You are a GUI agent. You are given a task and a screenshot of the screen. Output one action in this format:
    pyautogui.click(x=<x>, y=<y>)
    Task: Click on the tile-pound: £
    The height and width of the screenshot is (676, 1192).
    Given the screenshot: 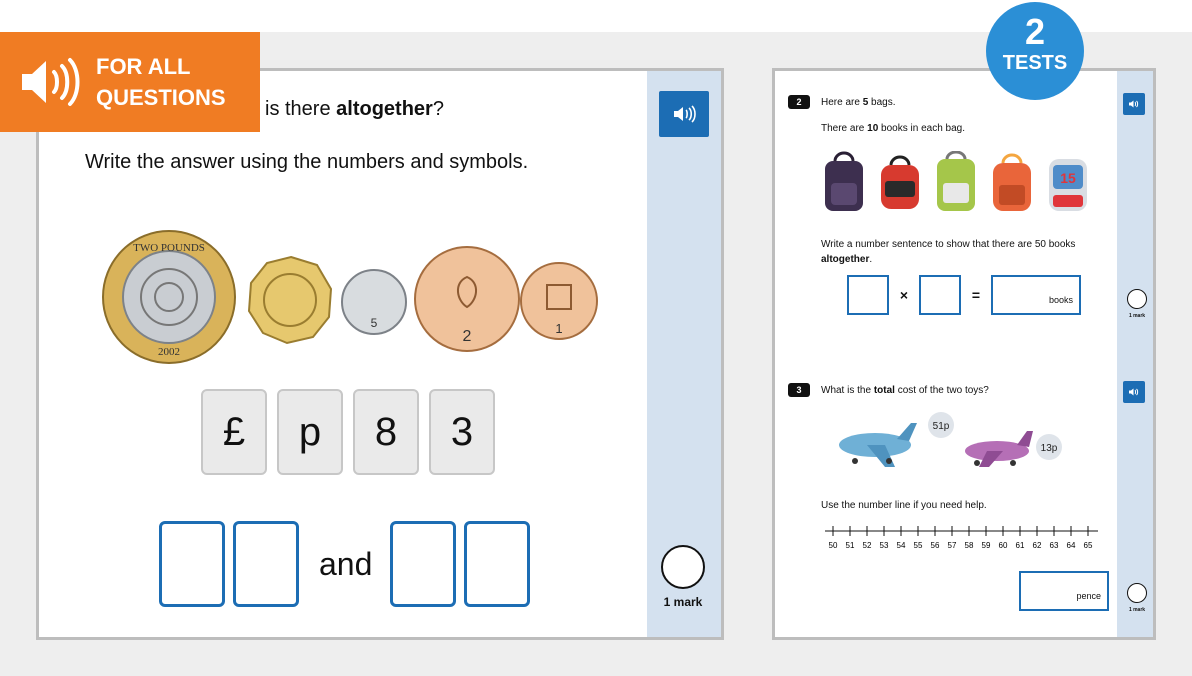 What is the action you would take?
    pyautogui.click(x=234, y=432)
    